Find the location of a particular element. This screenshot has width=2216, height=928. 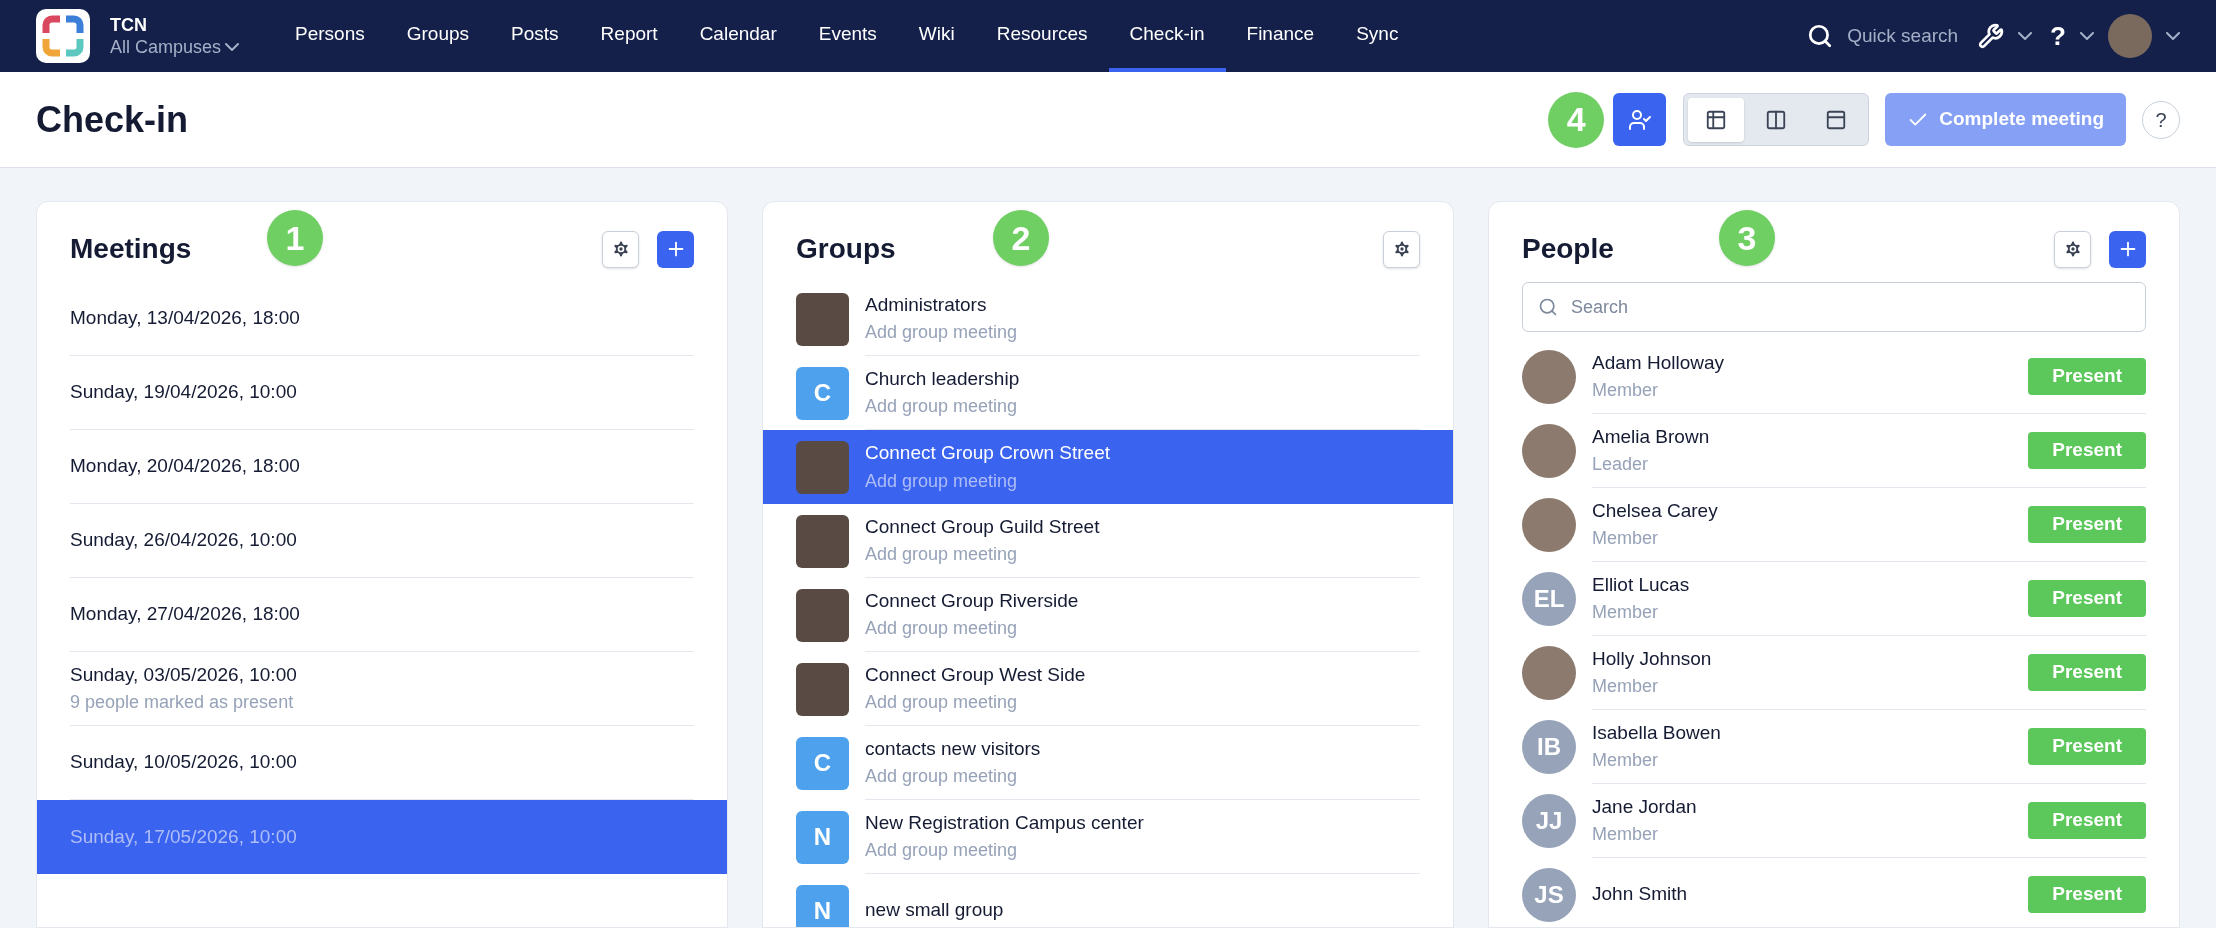

meeting-date: Monday, 27/04/2026, 18:00 is located at coordinates (185, 614).